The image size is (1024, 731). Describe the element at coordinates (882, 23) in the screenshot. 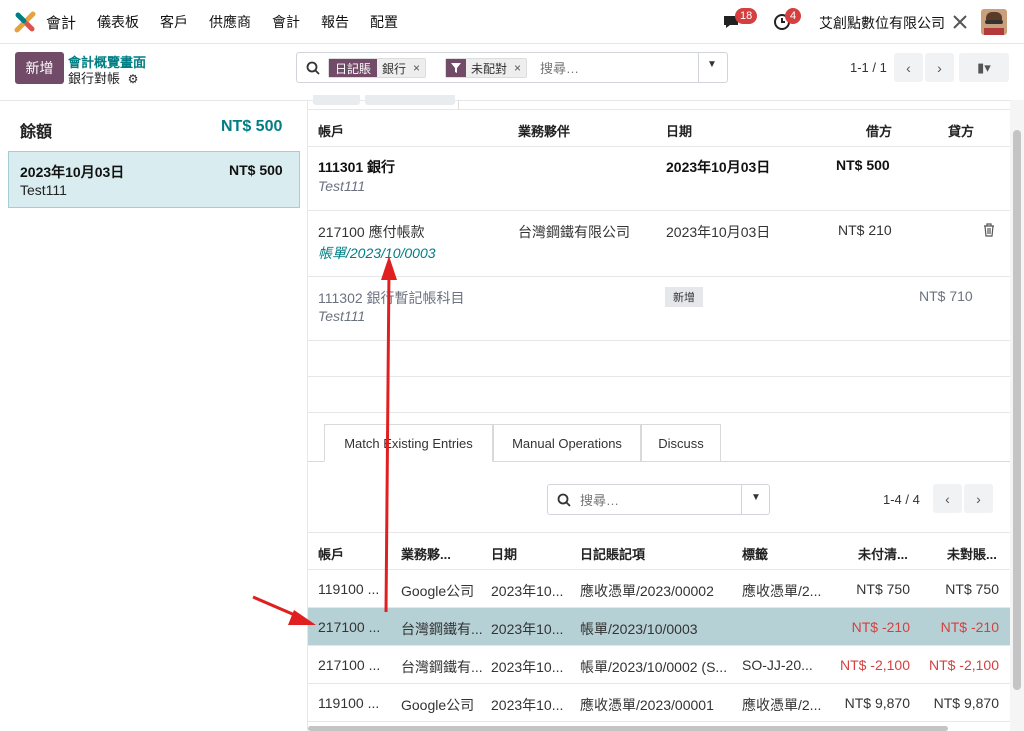

I see `company-switcher: 艾創點數位有限公司` at that location.